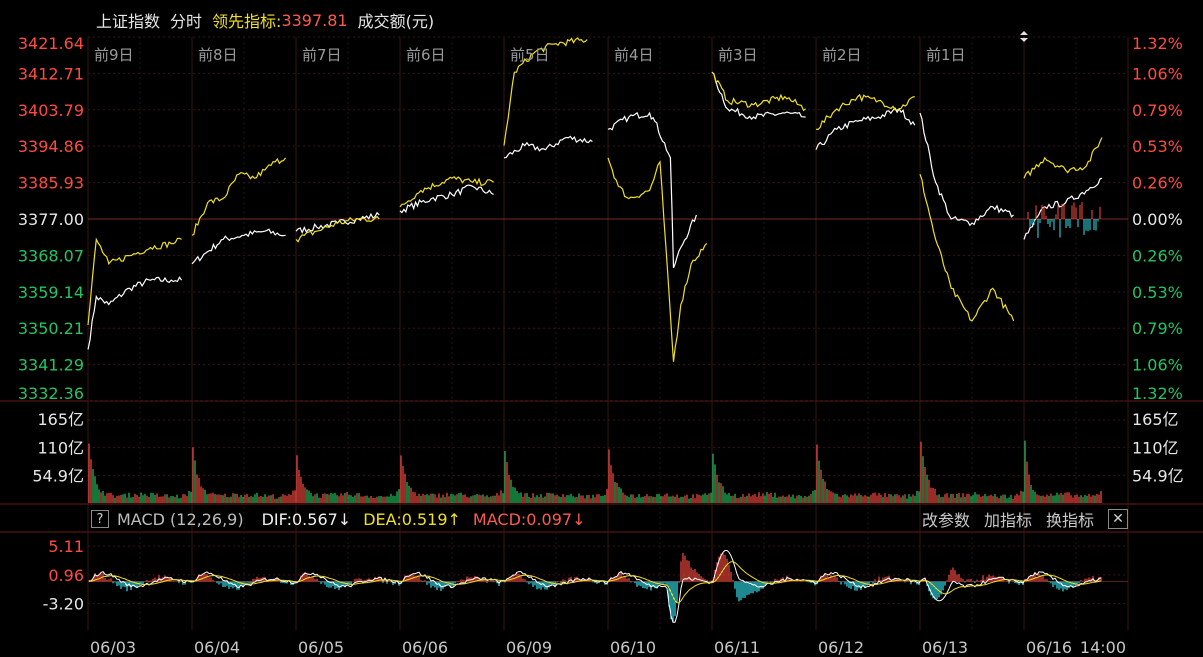 The width and height of the screenshot is (1203, 657). What do you see at coordinates (51, 219) in the screenshot?
I see `y-tick-label: 3377.00` at bounding box center [51, 219].